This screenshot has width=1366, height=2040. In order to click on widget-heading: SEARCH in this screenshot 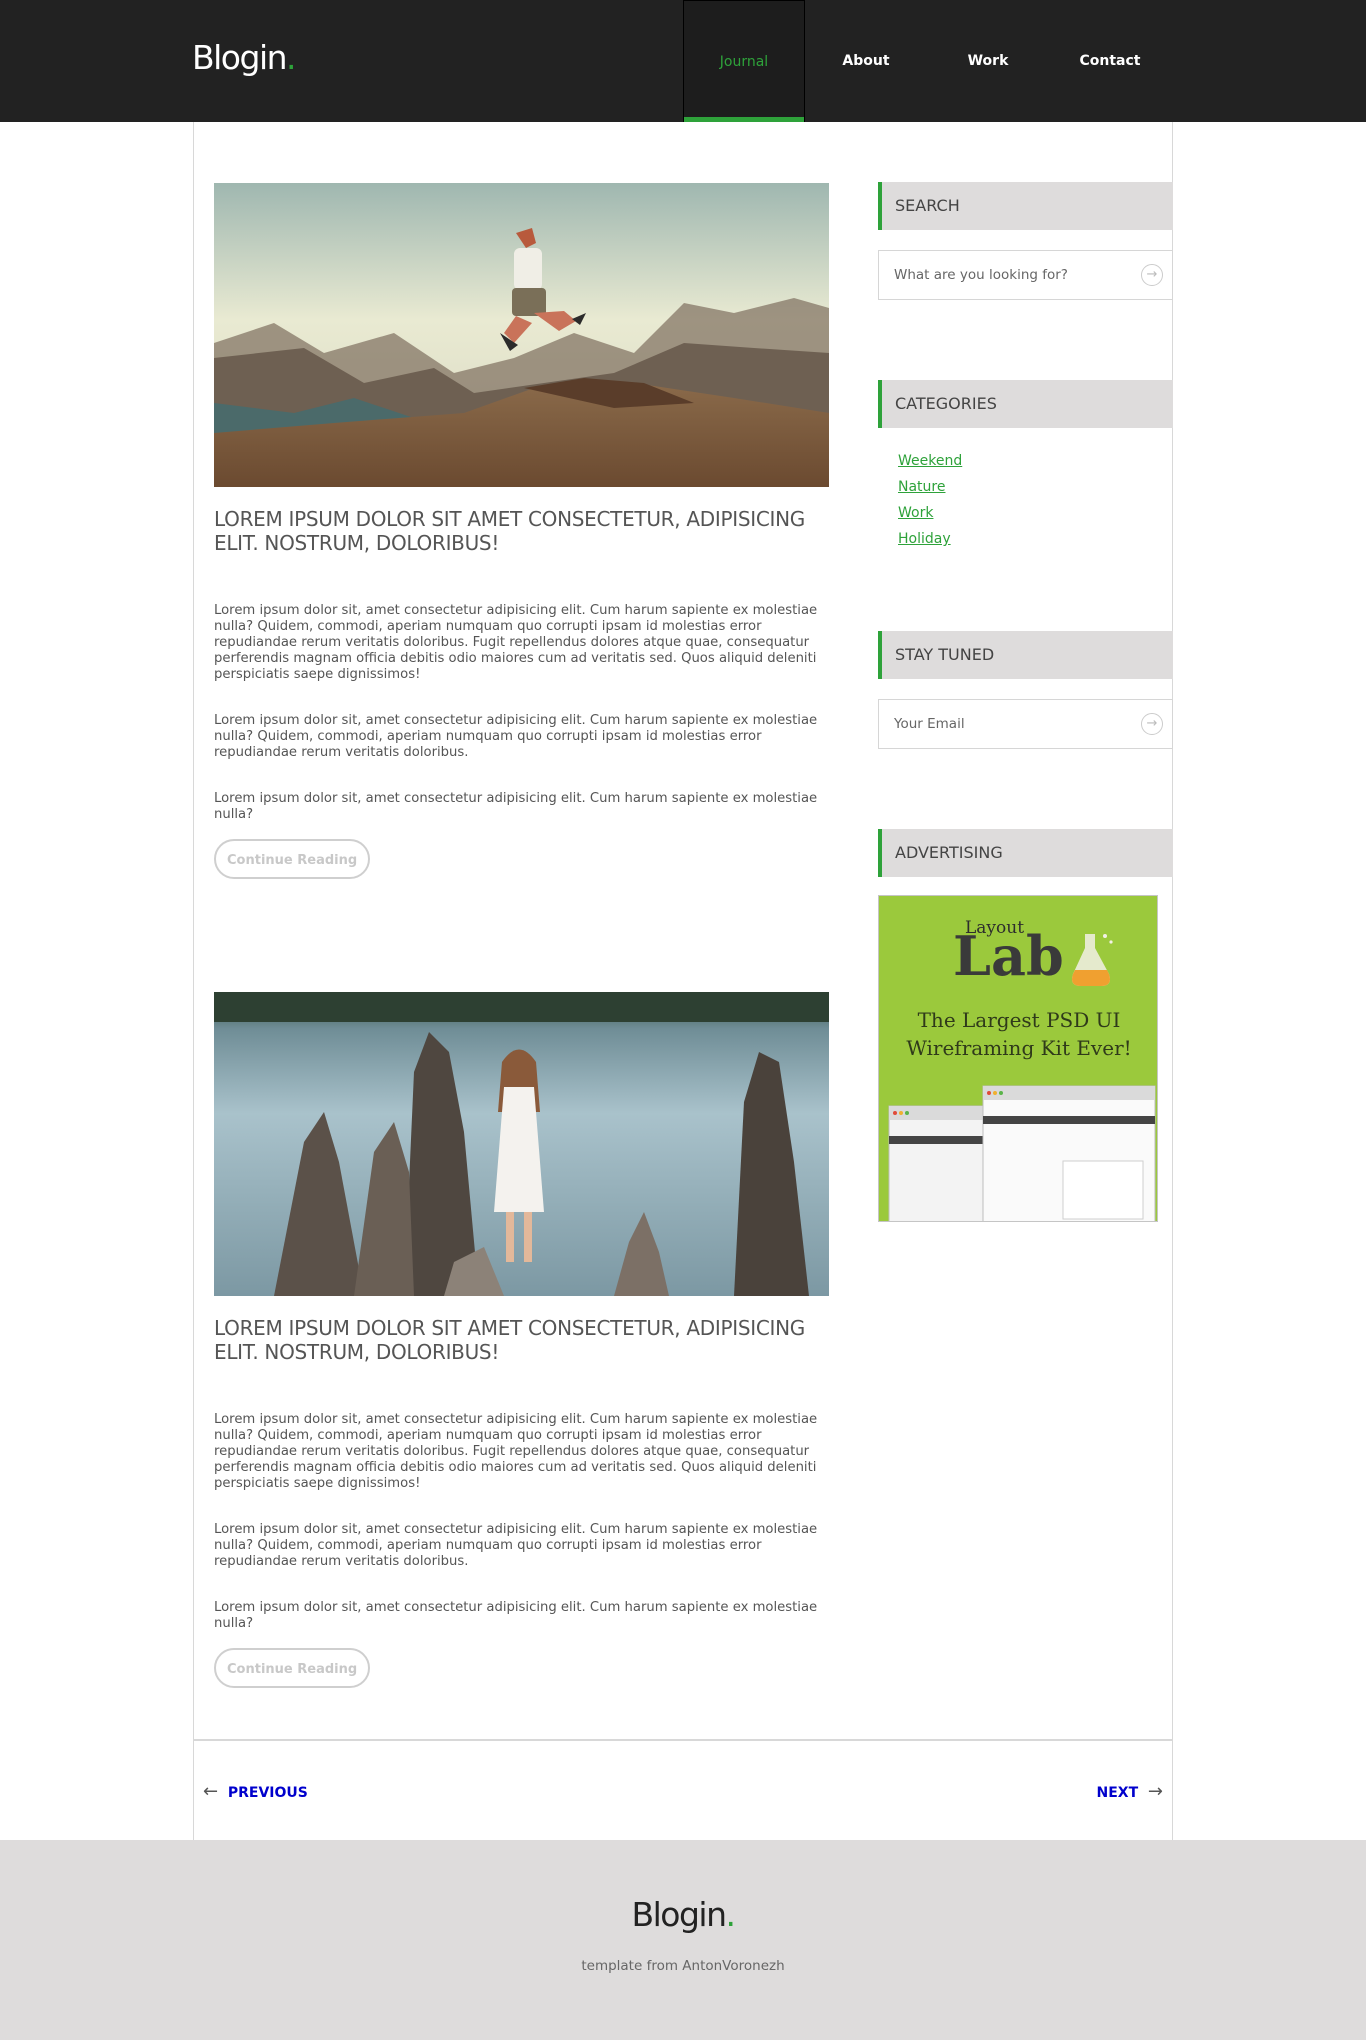, I will do `click(1025, 206)`.